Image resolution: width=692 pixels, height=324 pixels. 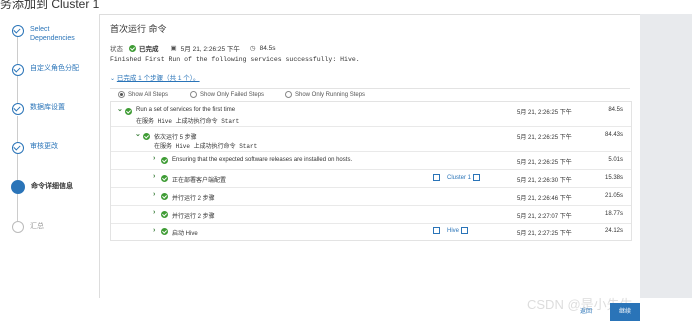 I want to click on step-name: 依次运行 5 步骤, so click(x=175, y=138).